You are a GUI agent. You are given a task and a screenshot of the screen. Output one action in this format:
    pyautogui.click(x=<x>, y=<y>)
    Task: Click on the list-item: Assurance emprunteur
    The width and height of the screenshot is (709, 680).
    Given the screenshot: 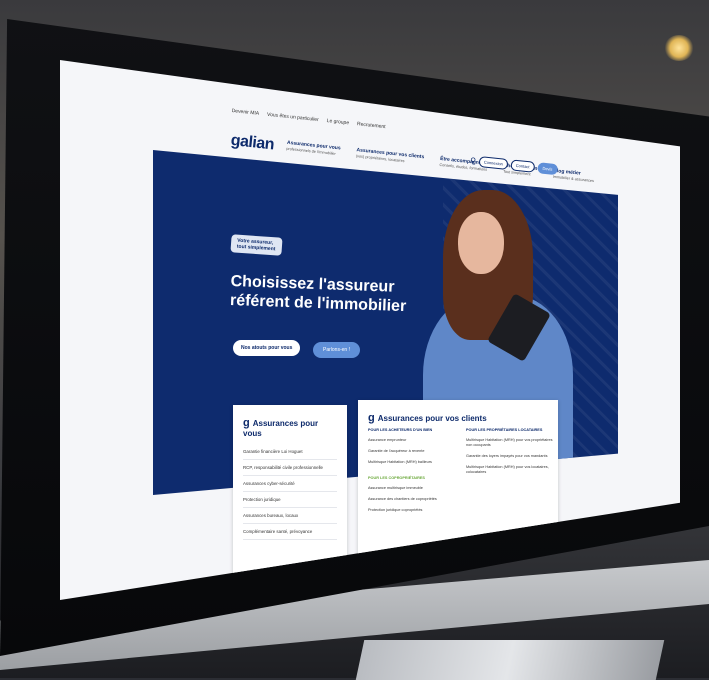 What is the action you would take?
    pyautogui.click(x=413, y=440)
    